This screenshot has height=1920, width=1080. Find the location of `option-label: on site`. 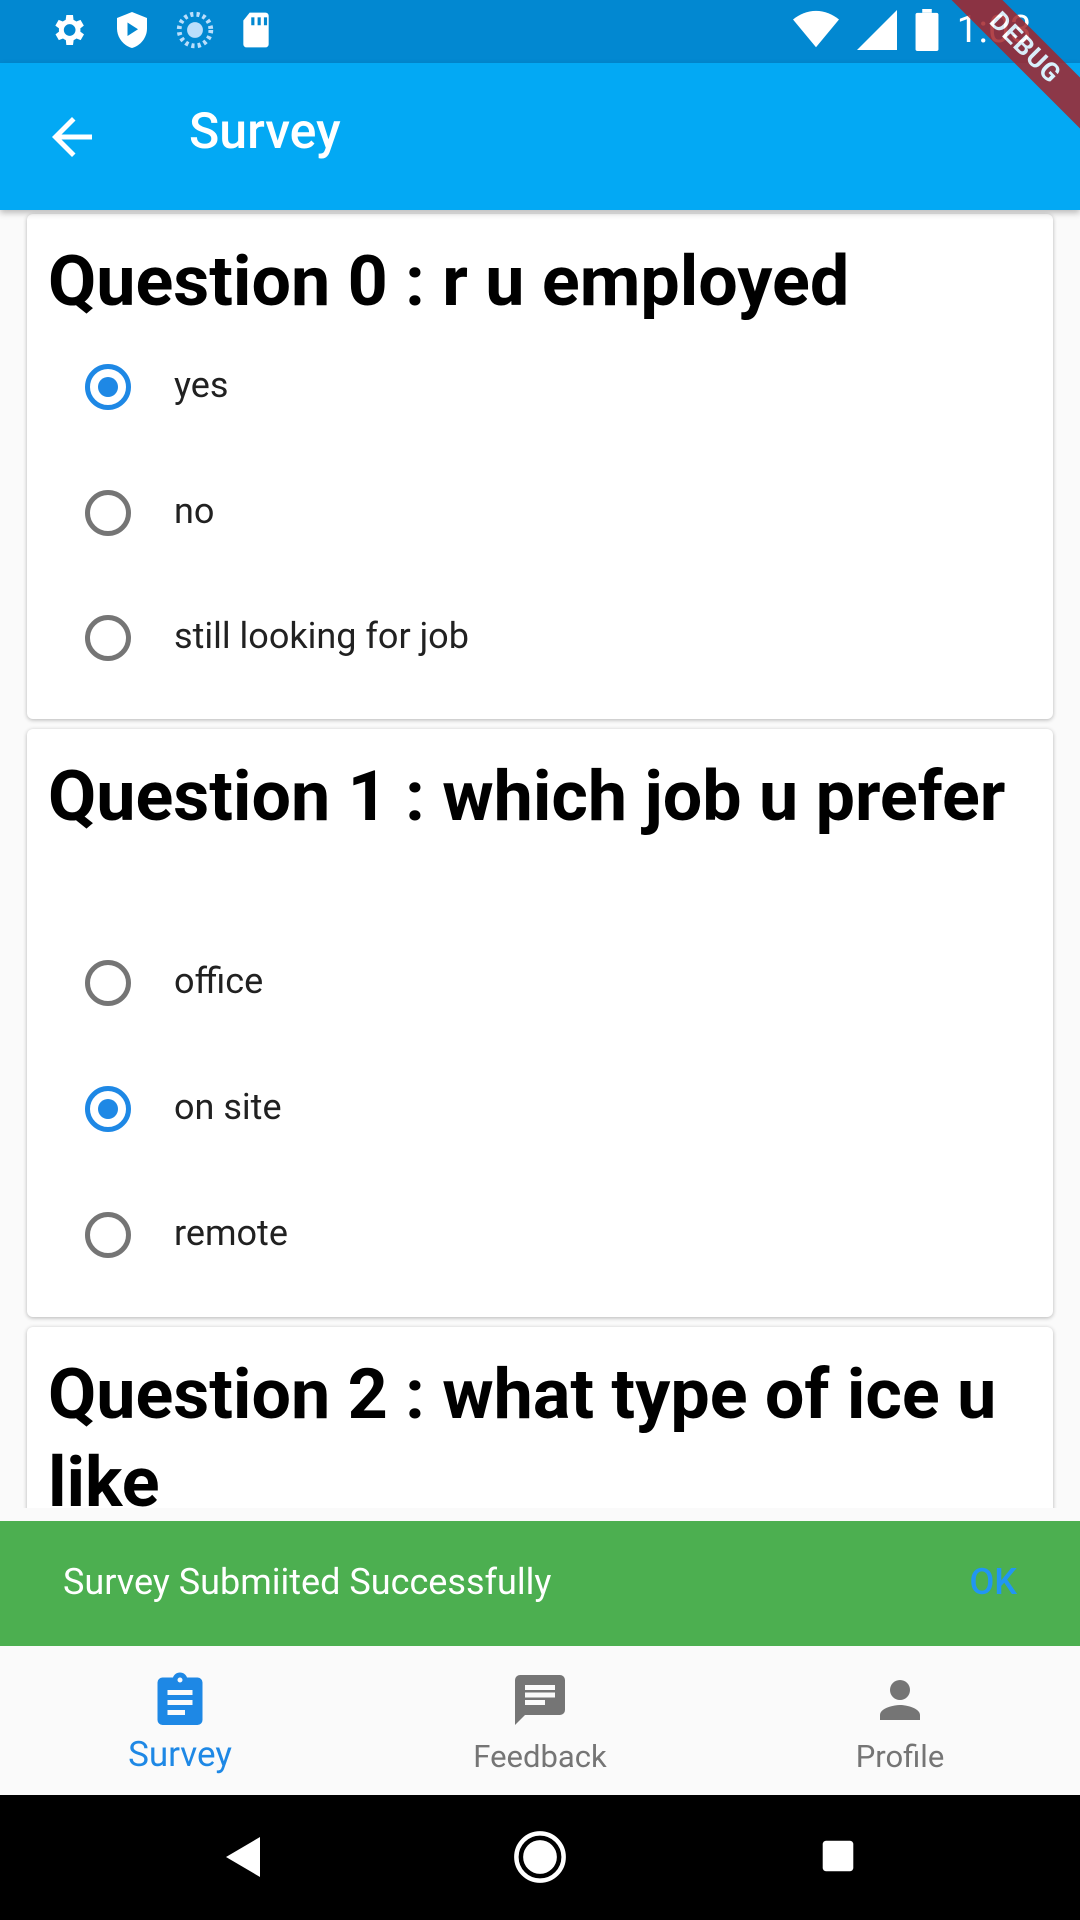

option-label: on site is located at coordinates (228, 1107).